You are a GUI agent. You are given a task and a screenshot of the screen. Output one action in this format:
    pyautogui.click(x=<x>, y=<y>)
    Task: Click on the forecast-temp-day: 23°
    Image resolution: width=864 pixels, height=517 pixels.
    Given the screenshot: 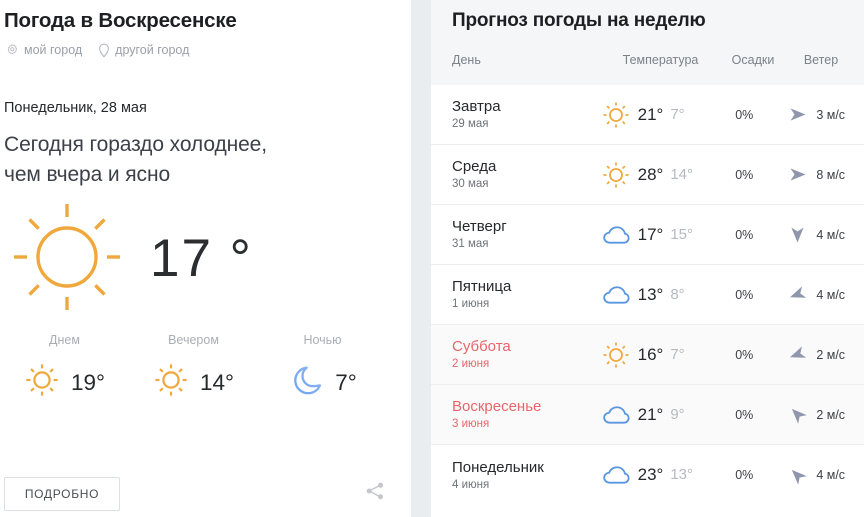 What is the action you would take?
    pyautogui.click(x=650, y=474)
    